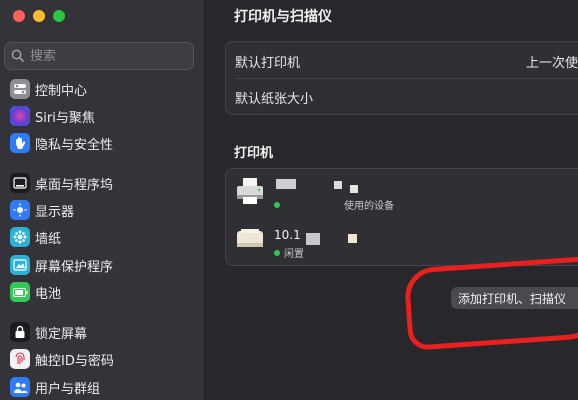 The image size is (578, 400). Describe the element at coordinates (20, 292) in the screenshot. I see `battery-icon` at that location.